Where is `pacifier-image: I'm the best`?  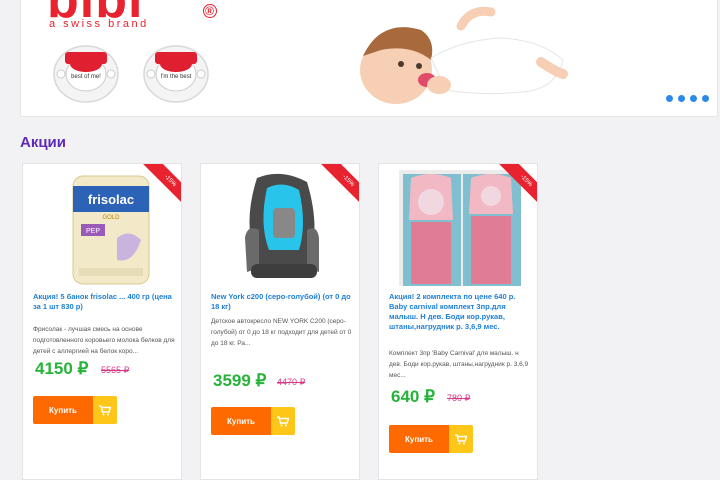
pacifier-image: I'm the best is located at coordinates (176, 74).